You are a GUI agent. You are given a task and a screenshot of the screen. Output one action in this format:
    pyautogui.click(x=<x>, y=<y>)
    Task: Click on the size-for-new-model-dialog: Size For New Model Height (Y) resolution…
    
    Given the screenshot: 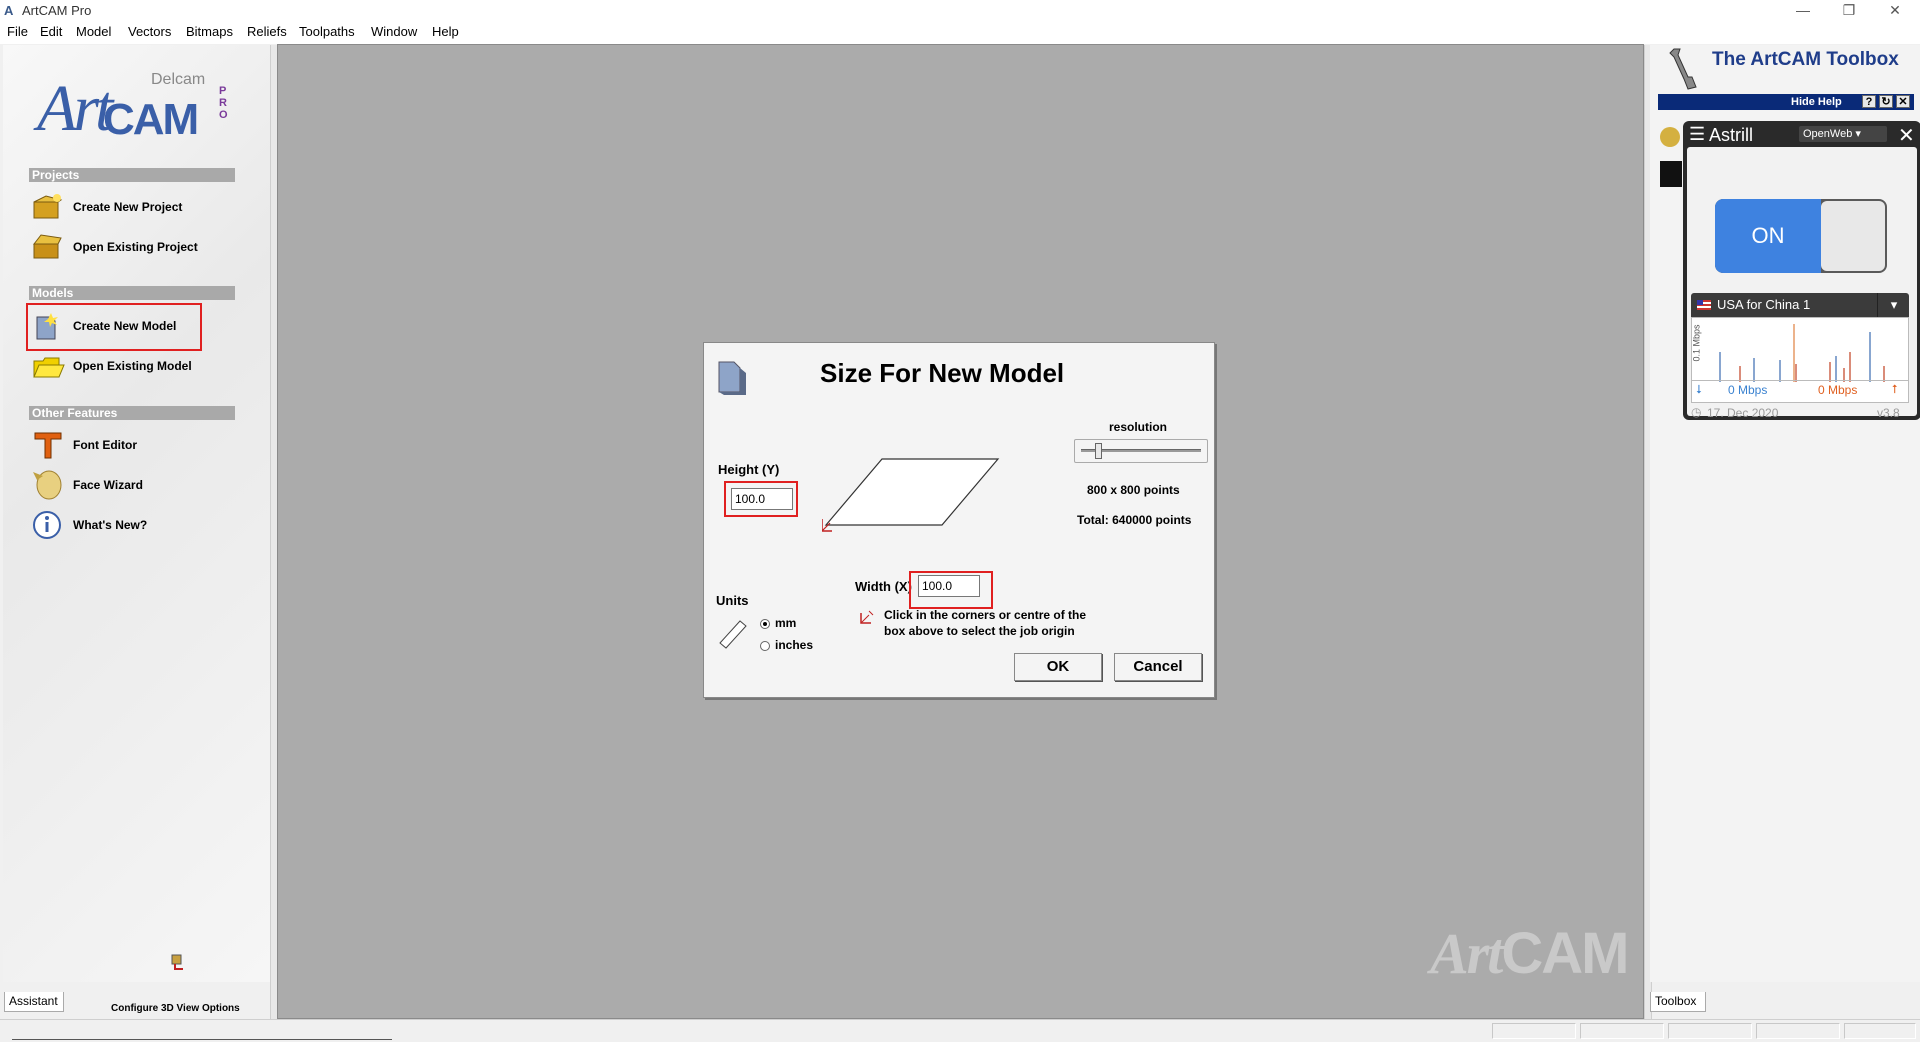 What is the action you would take?
    pyautogui.click(x=959, y=520)
    